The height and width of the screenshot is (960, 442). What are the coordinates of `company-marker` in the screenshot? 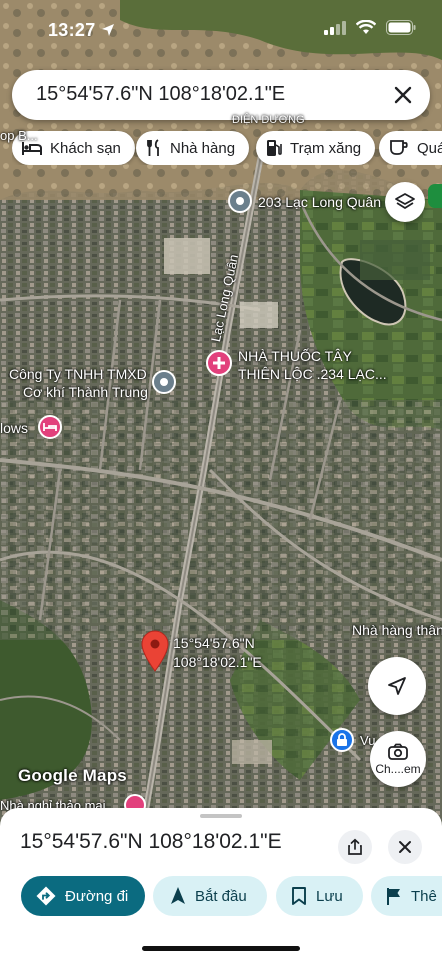 It's located at (164, 382).